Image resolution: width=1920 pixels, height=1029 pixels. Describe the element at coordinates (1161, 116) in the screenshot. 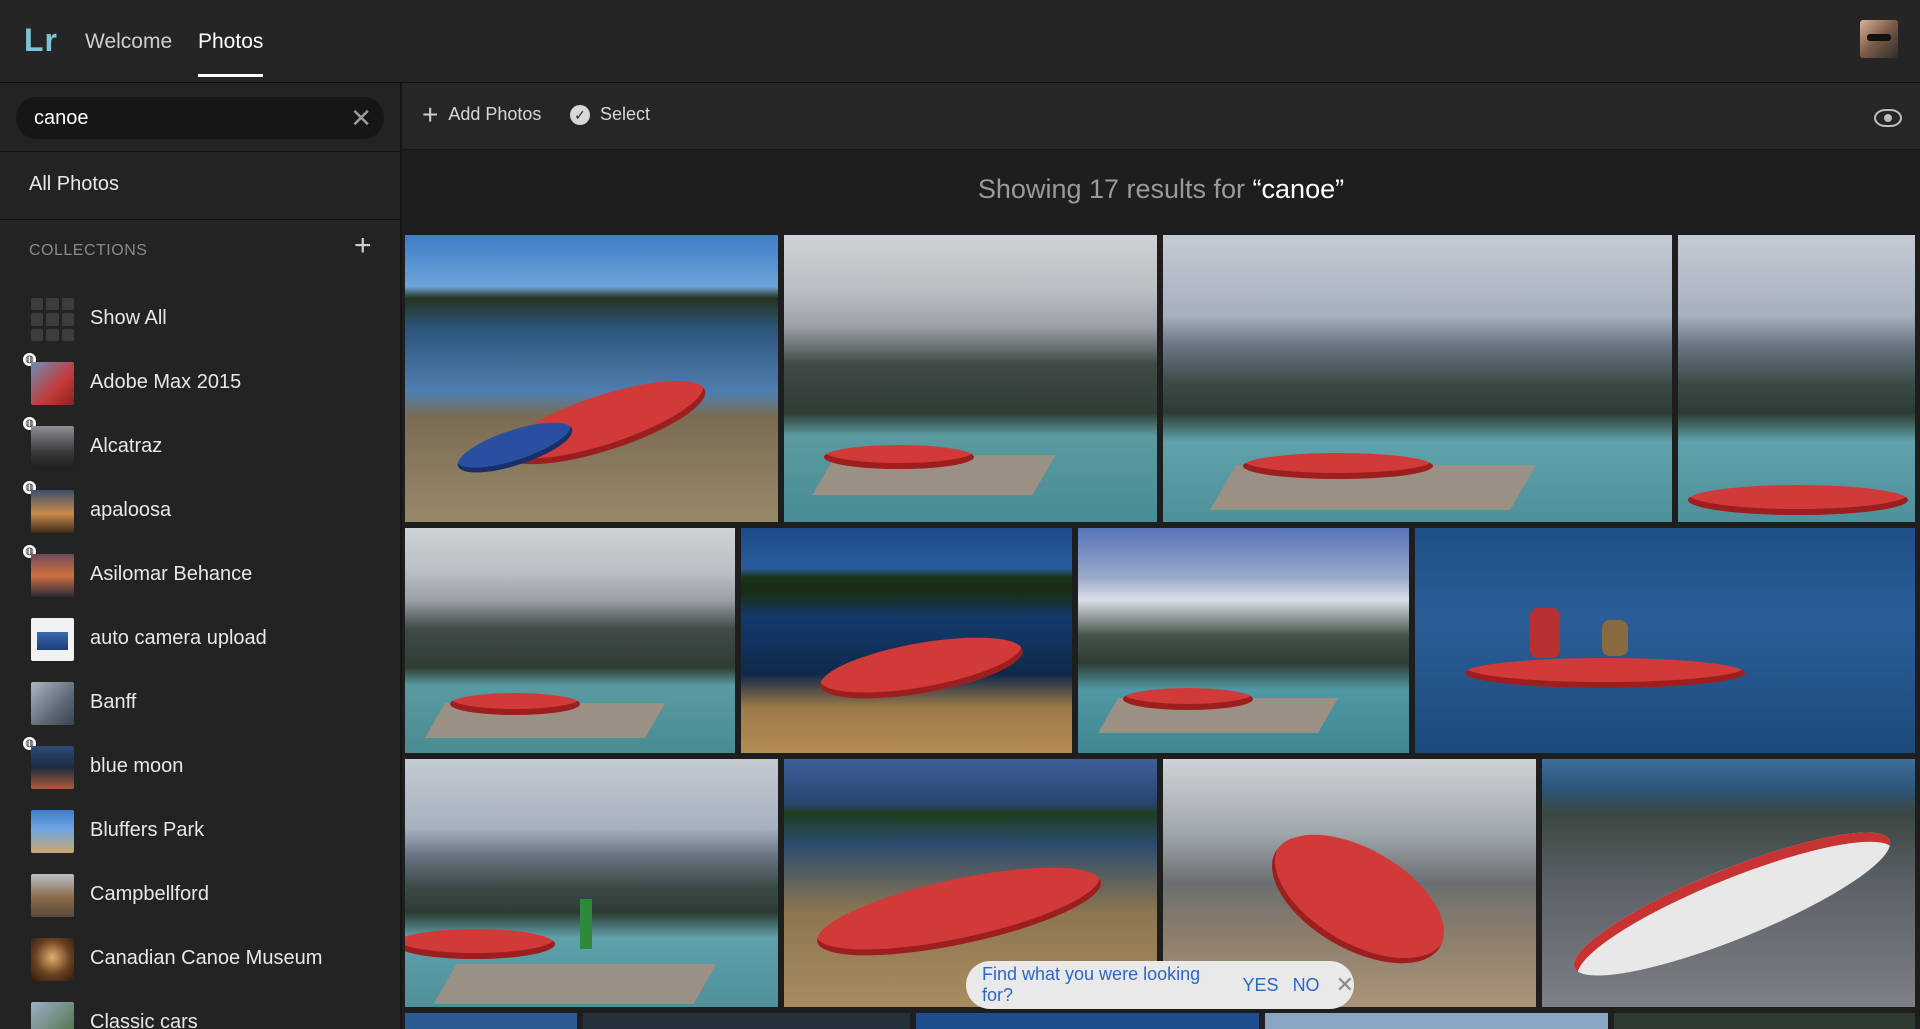

I see `toolbar: + Add Photos ✓ Select` at that location.